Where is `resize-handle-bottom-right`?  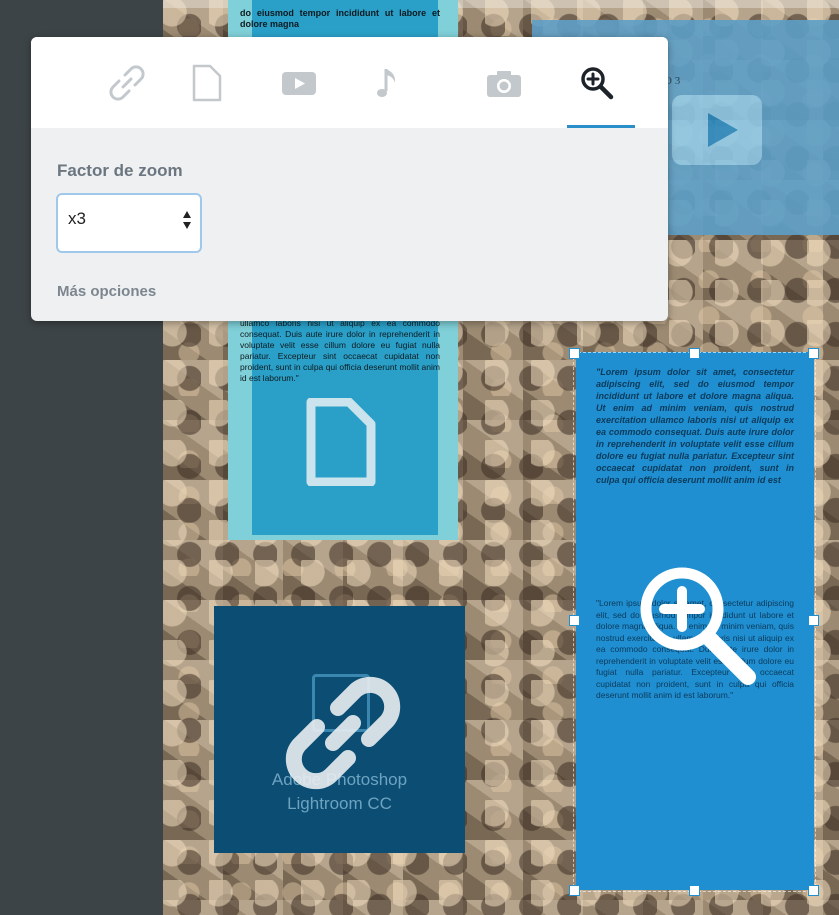
resize-handle-bottom-right is located at coordinates (813, 890).